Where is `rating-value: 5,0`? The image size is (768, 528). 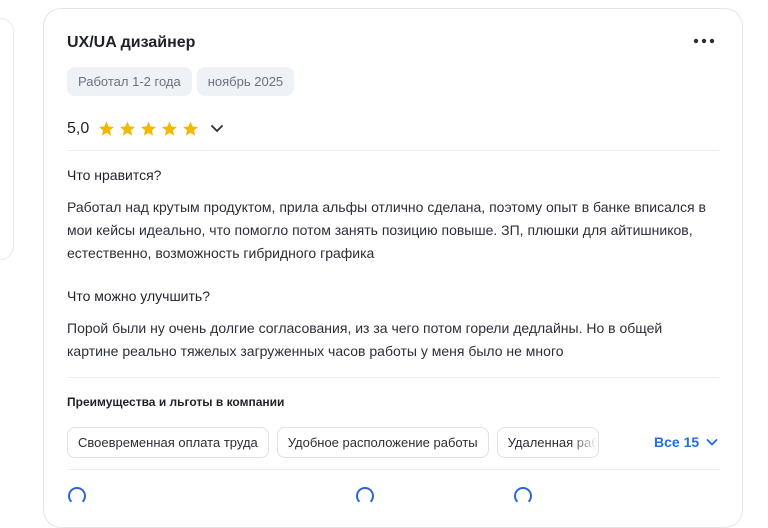 rating-value: 5,0 is located at coordinates (78, 128).